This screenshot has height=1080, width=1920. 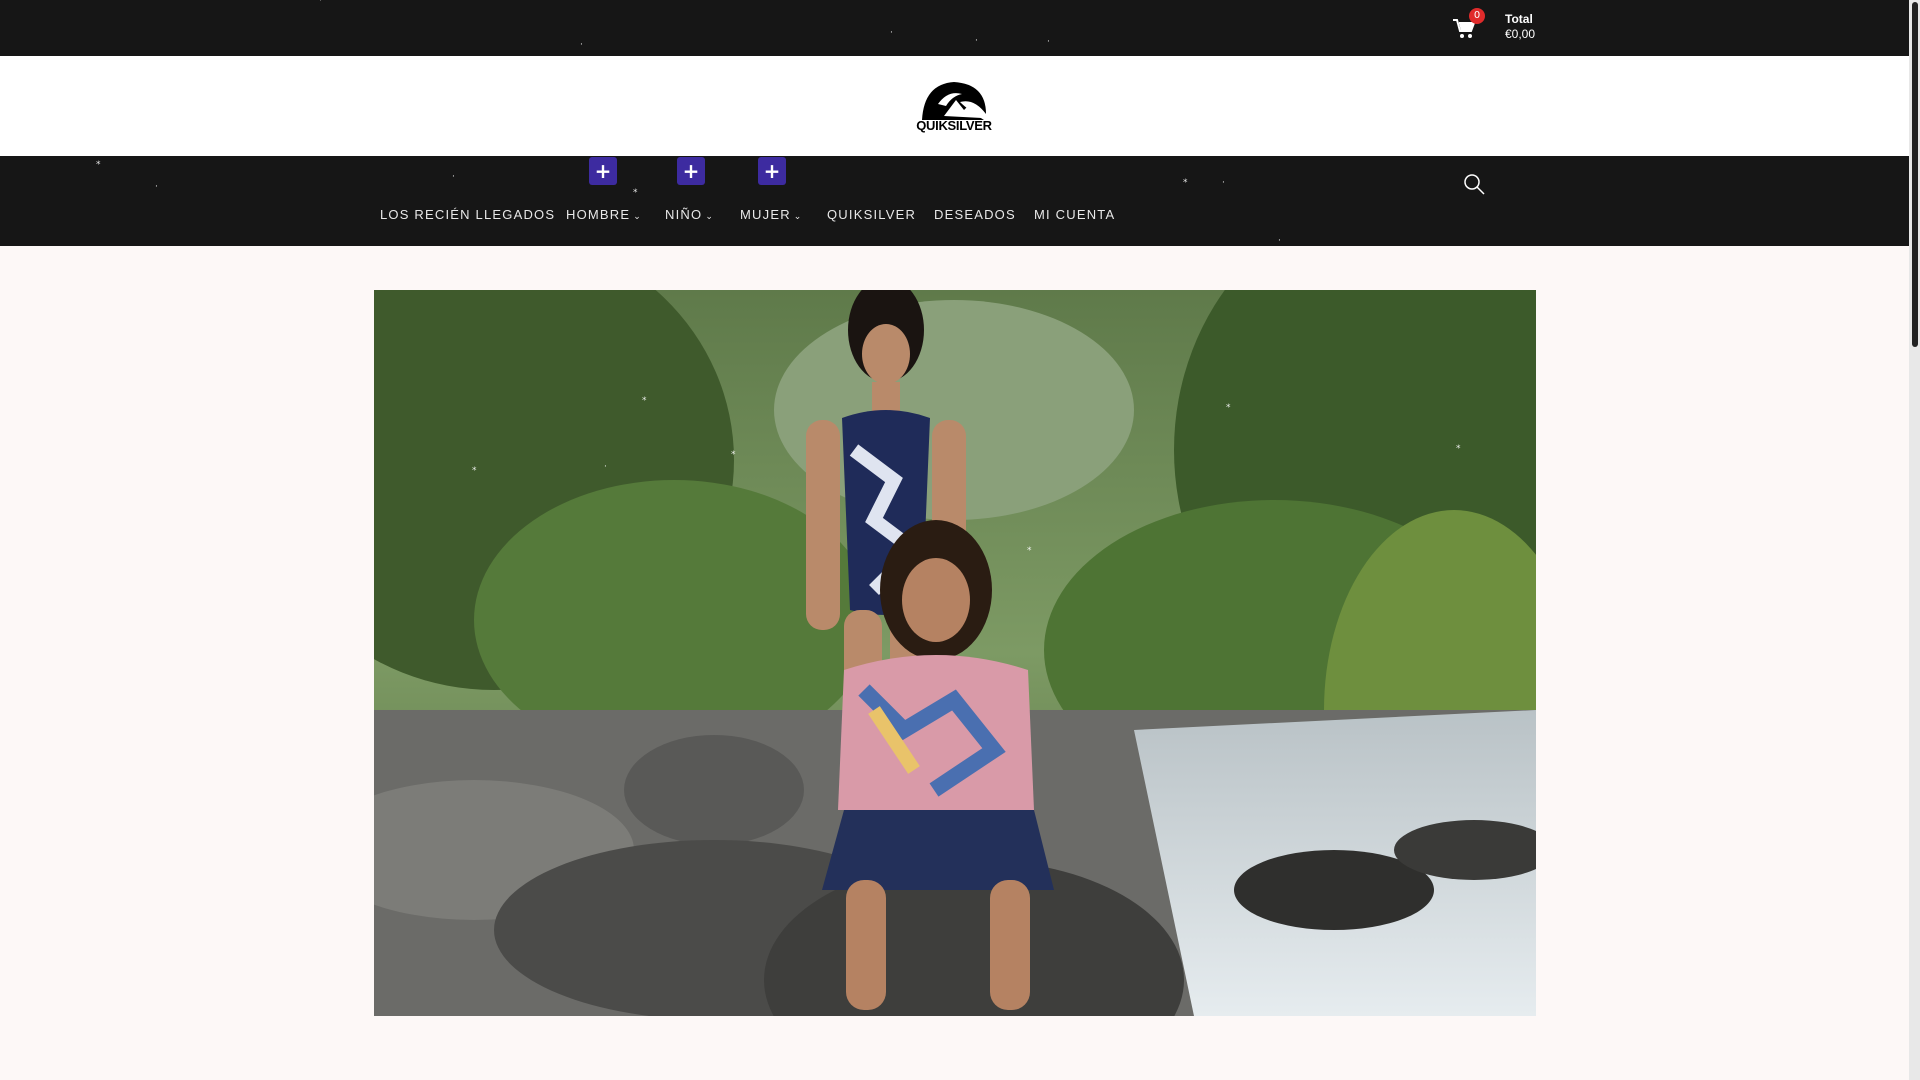 What do you see at coordinates (603, 171) in the screenshot?
I see `expand-hombre-button: +` at bounding box center [603, 171].